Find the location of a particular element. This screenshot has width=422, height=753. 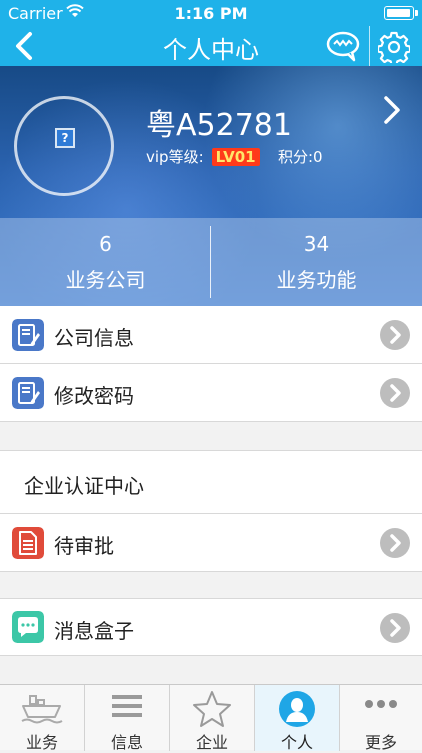

battery-icon is located at coordinates (401, 13).